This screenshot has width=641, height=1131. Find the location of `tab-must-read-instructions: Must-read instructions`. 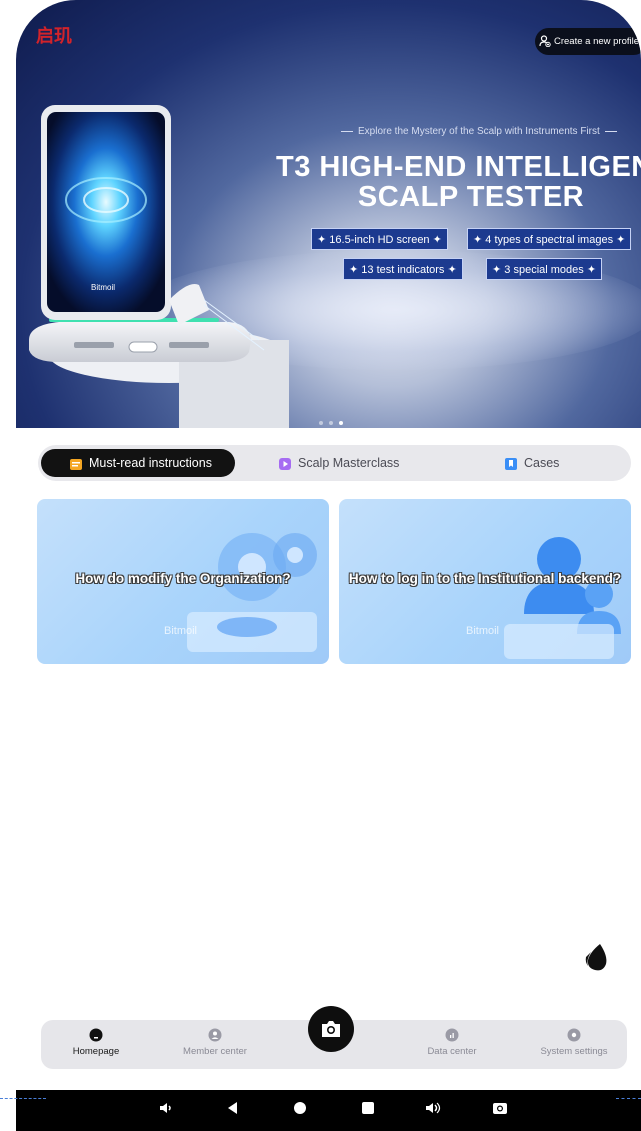

tab-must-read-instructions: Must-read instructions is located at coordinates (138, 463).